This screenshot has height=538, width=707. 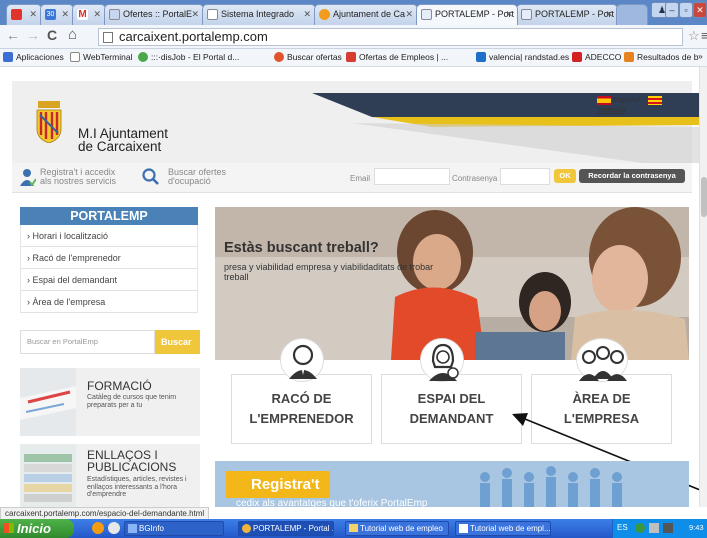 I want to click on maximize-button: ▫, so click(x=686, y=10).